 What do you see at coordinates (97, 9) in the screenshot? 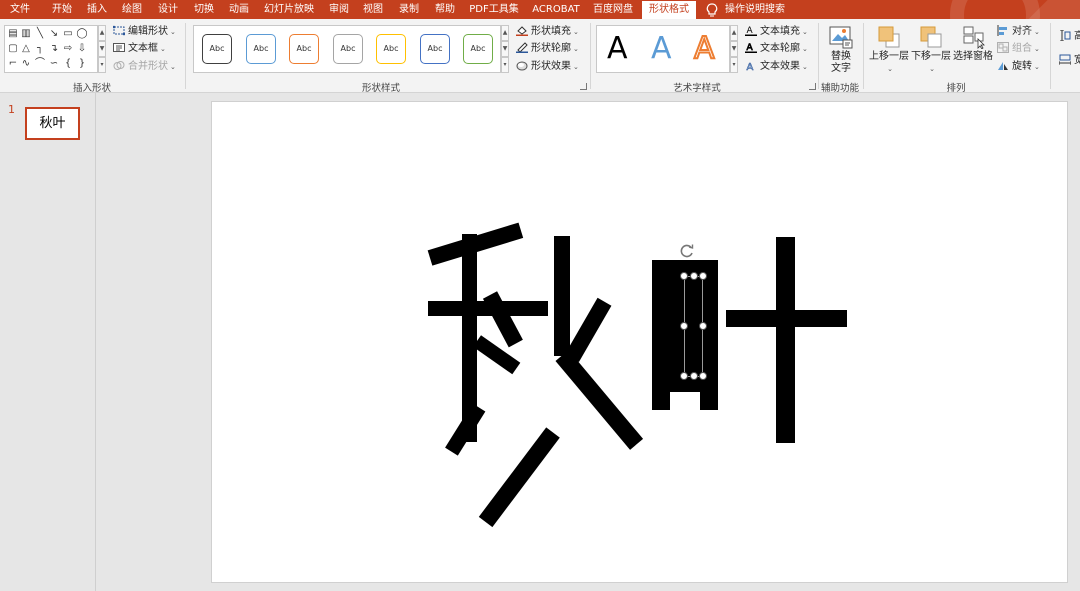
I see `tab-2: 插入` at bounding box center [97, 9].